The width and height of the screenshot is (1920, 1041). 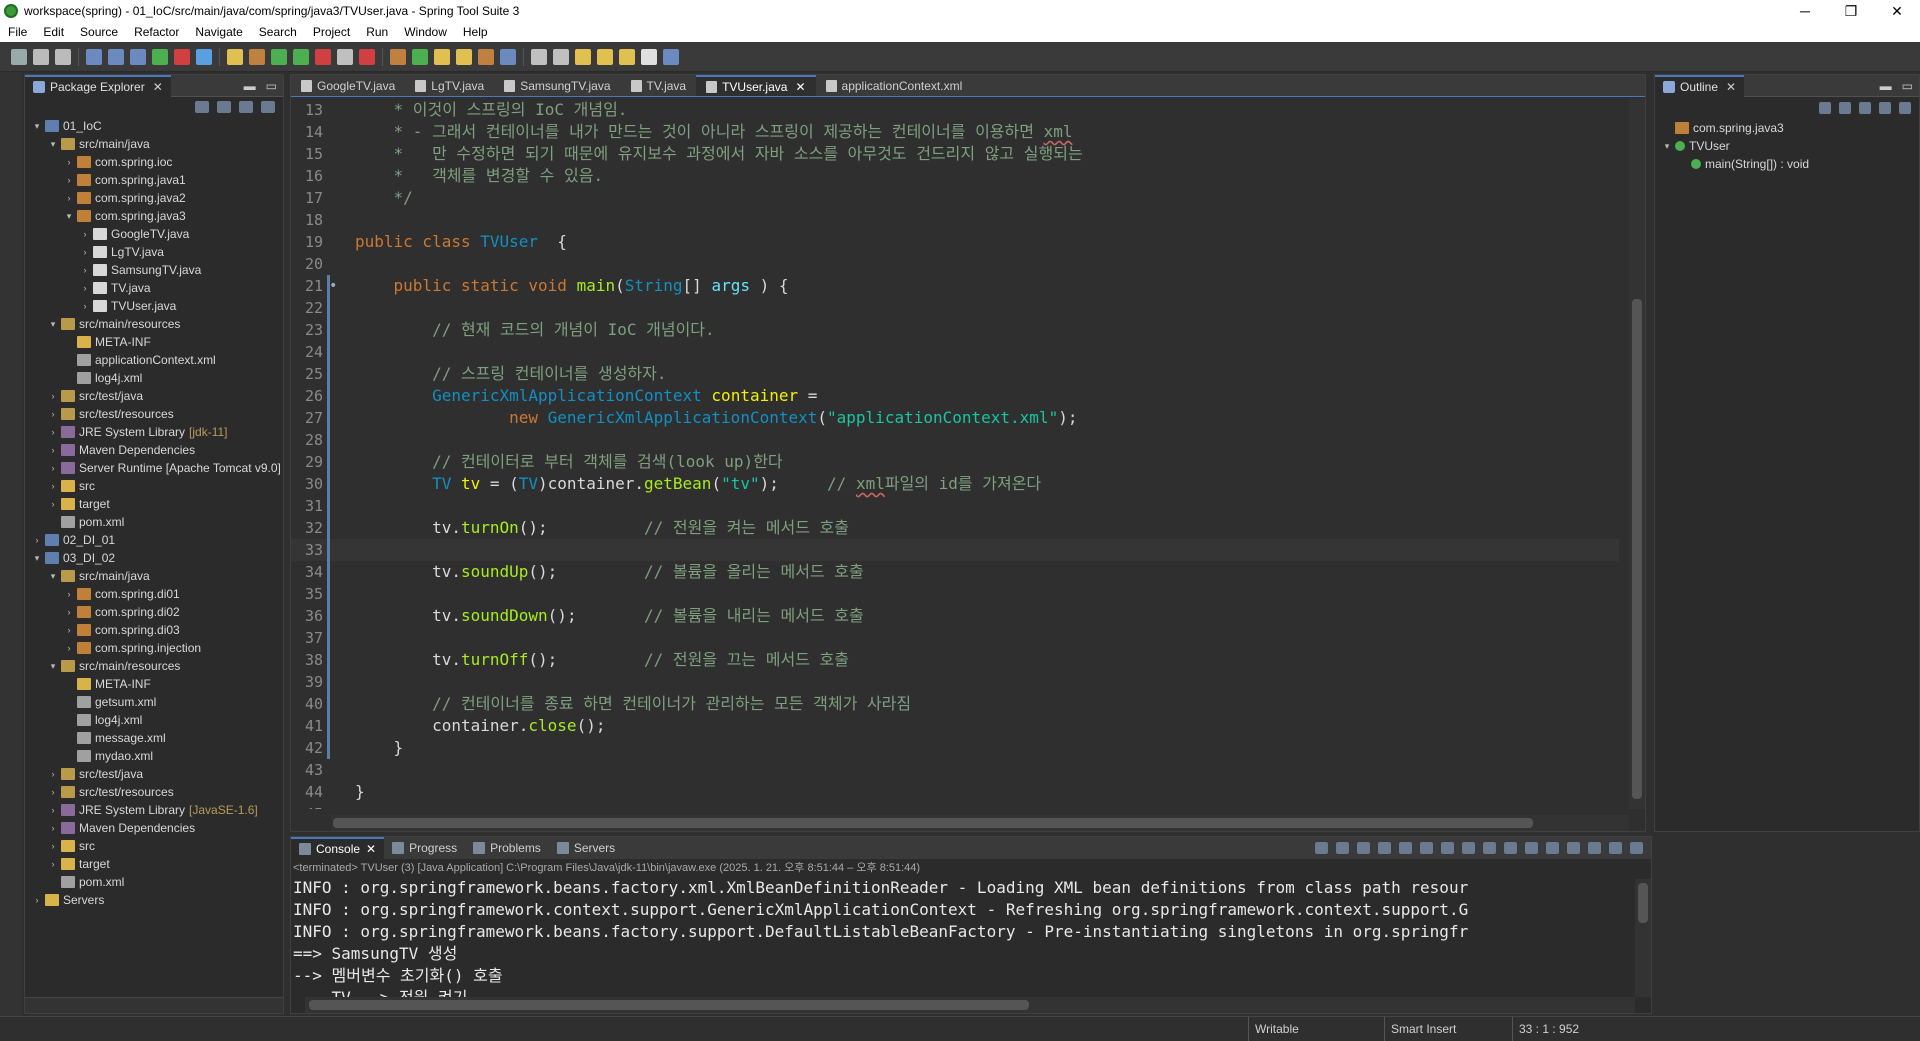 I want to click on tree-item: › com.spring.java1, so click(x=154, y=180).